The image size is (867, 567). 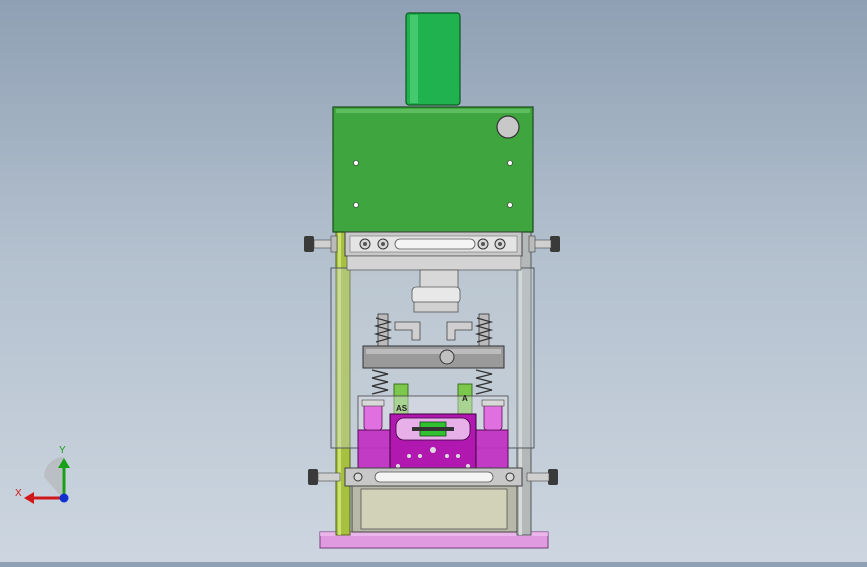 What do you see at coordinates (542, 477) in the screenshot?
I see `lower-right-knob` at bounding box center [542, 477].